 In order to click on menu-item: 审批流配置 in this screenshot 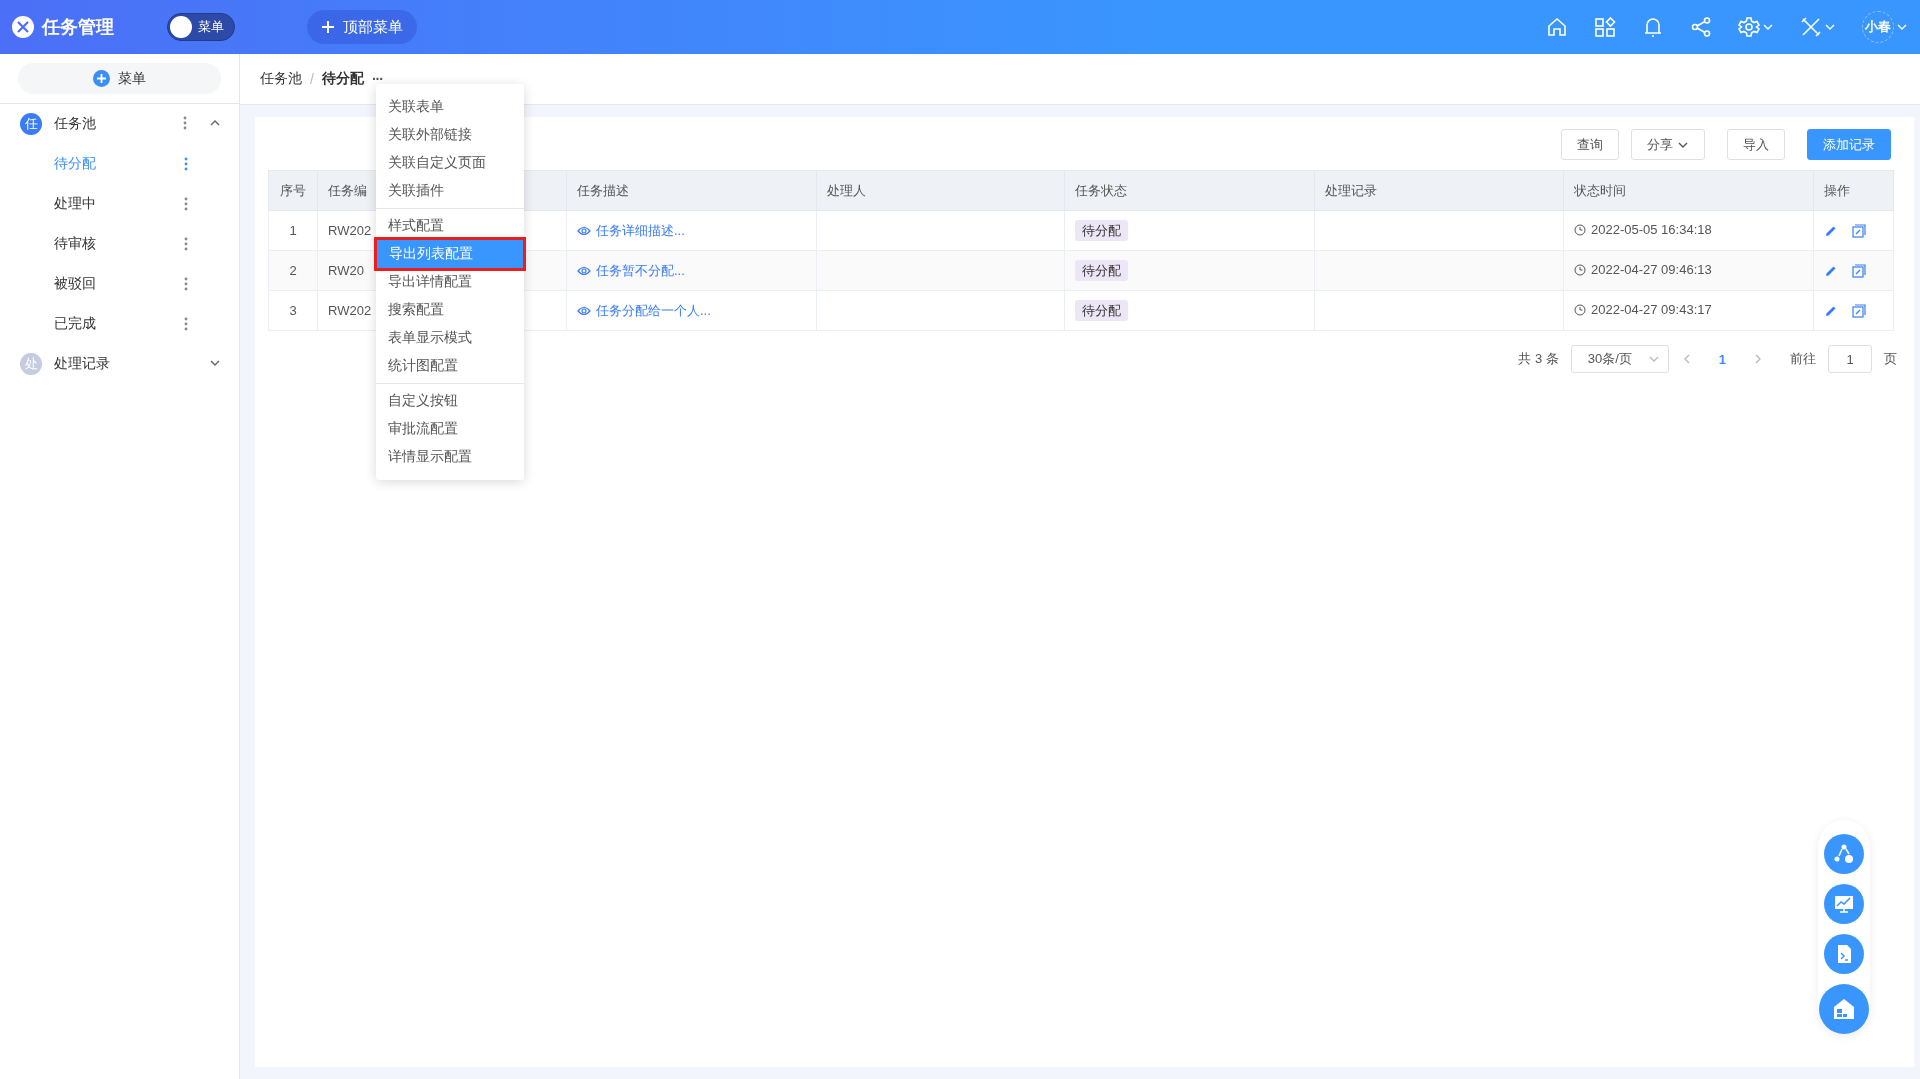, I will do `click(450, 429)`.